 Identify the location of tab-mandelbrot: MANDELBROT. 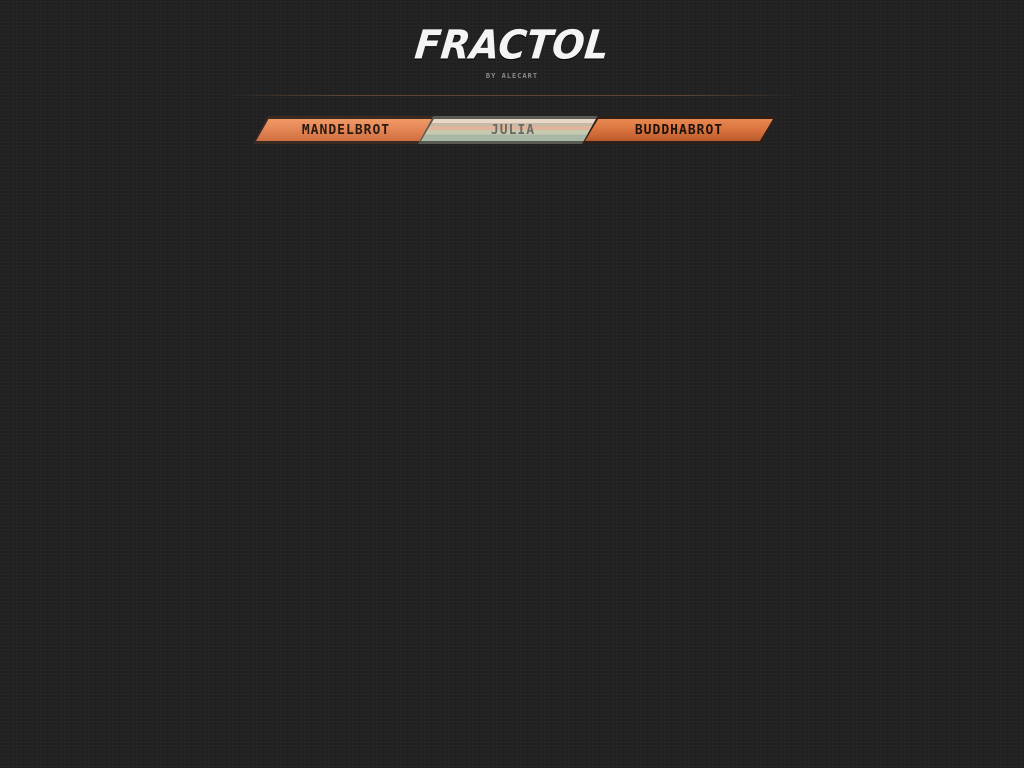
(346, 130).